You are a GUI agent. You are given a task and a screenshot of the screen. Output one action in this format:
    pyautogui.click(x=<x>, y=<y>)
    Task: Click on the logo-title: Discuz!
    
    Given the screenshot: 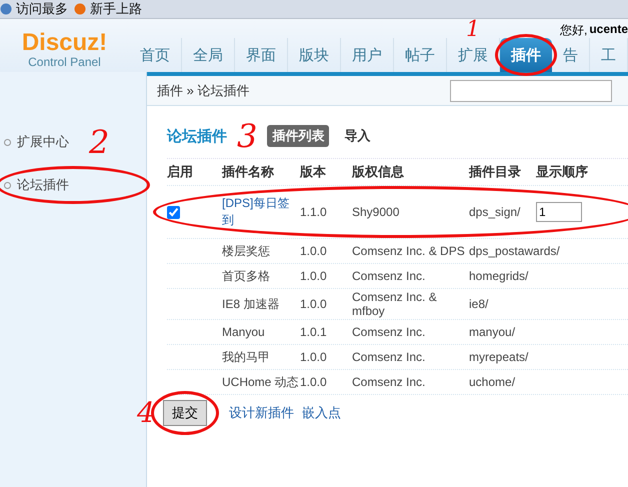 What is the action you would take?
    pyautogui.click(x=65, y=43)
    